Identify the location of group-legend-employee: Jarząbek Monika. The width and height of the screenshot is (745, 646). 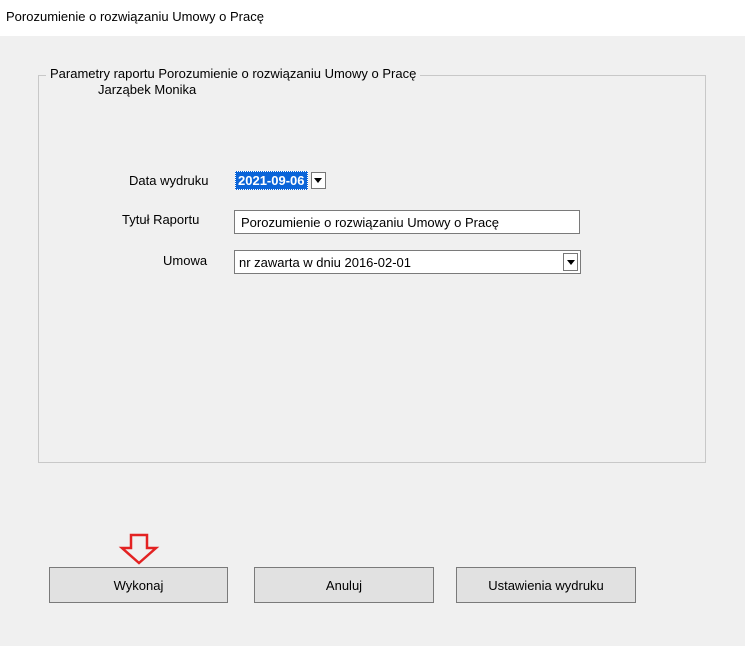
(147, 89).